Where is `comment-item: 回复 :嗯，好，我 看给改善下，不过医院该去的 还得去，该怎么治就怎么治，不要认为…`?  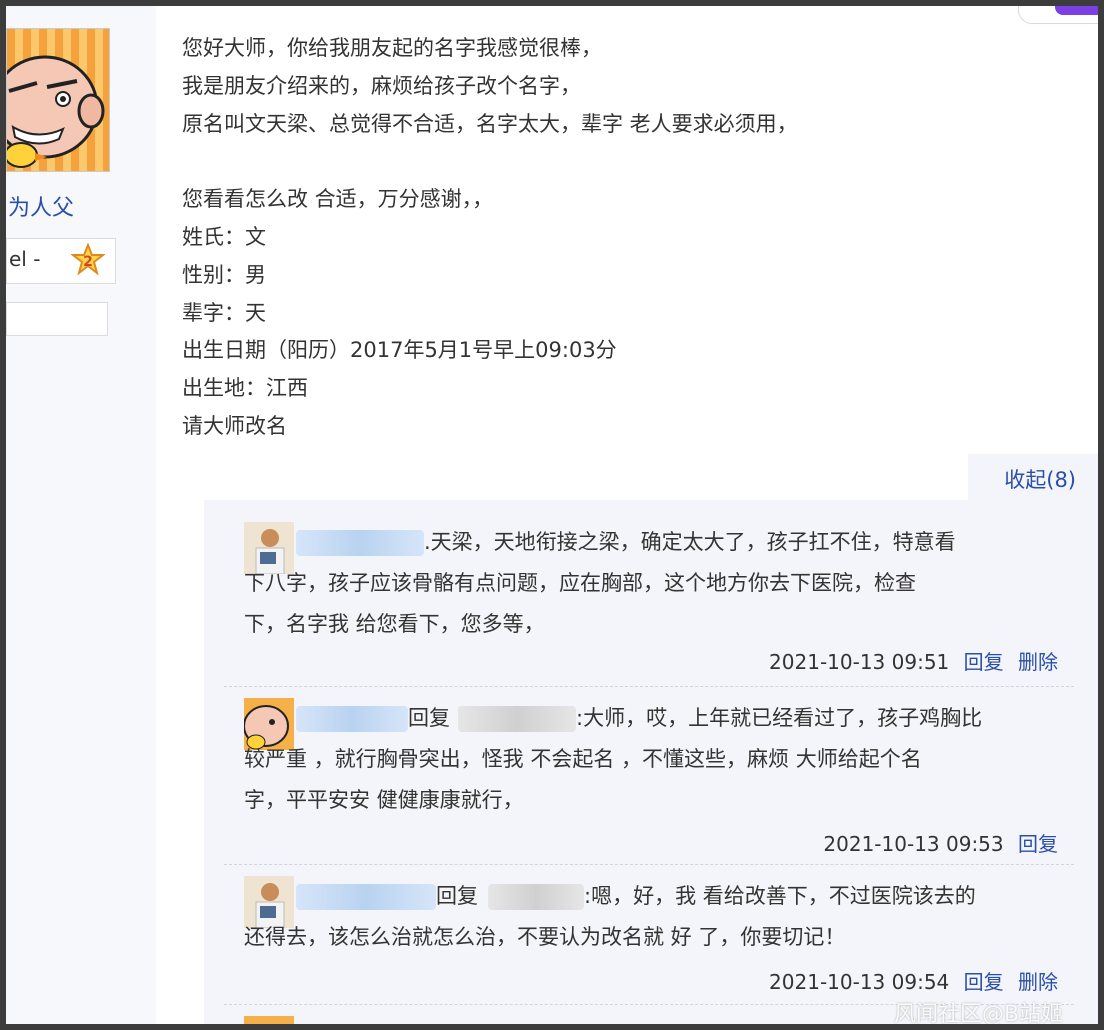
comment-item: 回复 :嗯，好，我 看给改善下，不过医院该去的 还得去，该怎么治就怎么治，不要认为… is located at coordinates (653, 941).